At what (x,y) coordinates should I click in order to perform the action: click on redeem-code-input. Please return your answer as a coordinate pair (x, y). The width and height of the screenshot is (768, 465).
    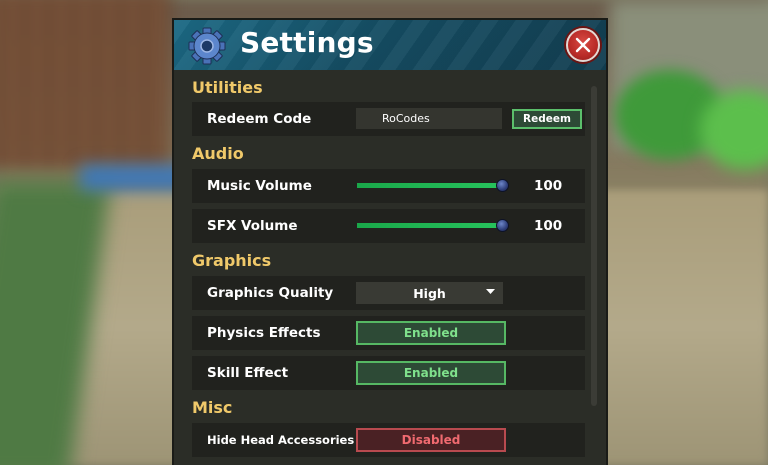
    Looking at the image, I should click on (429, 118).